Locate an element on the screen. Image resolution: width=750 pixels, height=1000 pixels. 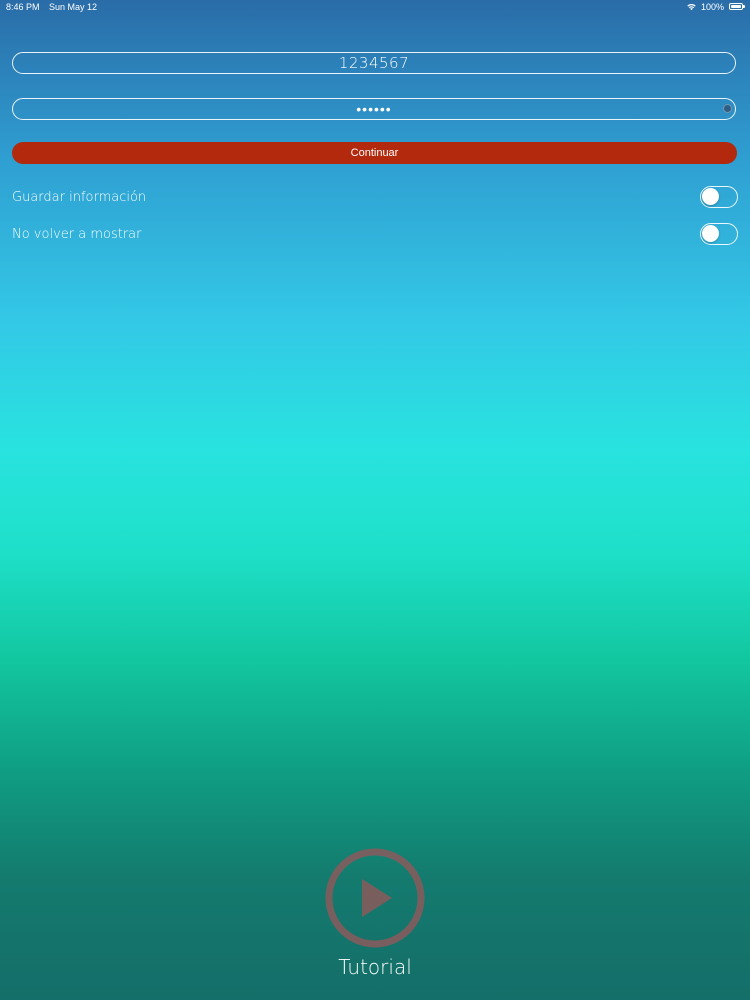
save-info-toggle is located at coordinates (719, 197).